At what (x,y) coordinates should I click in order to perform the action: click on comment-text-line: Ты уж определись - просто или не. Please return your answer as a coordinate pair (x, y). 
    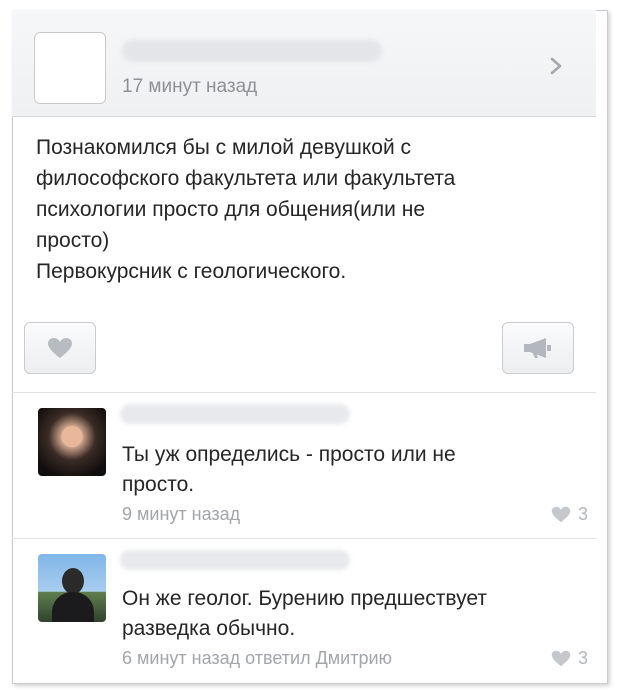
    Looking at the image, I should click on (289, 454).